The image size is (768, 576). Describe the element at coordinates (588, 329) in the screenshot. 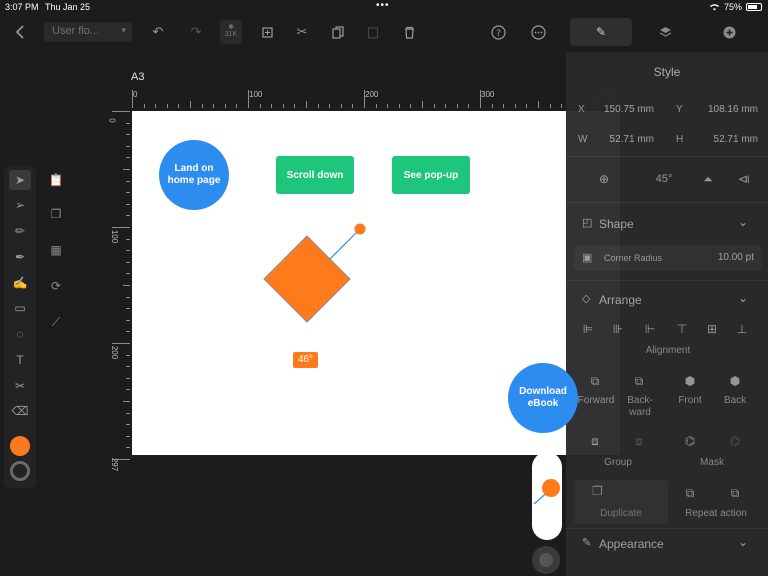

I see `align-left-icon: ⊫` at that location.